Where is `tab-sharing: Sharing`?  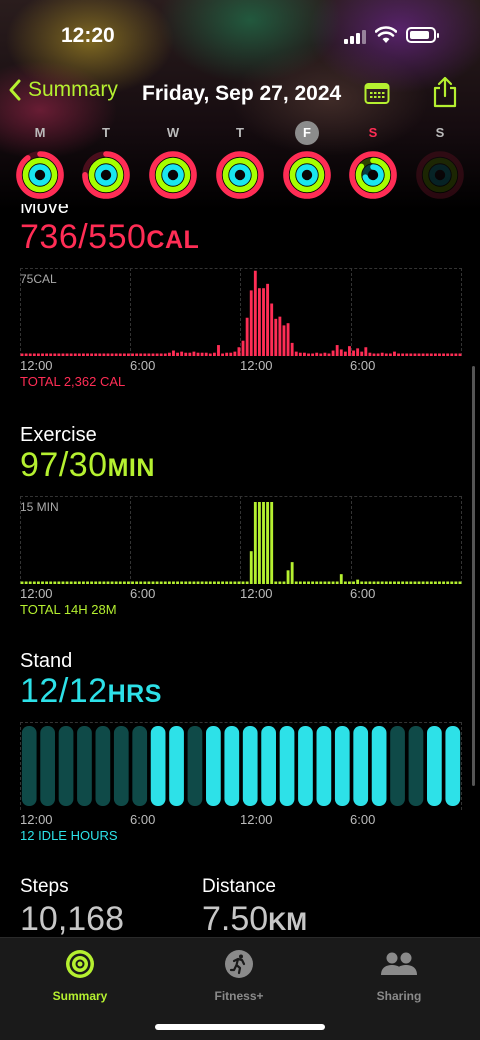 tab-sharing: Sharing is located at coordinates (399, 975).